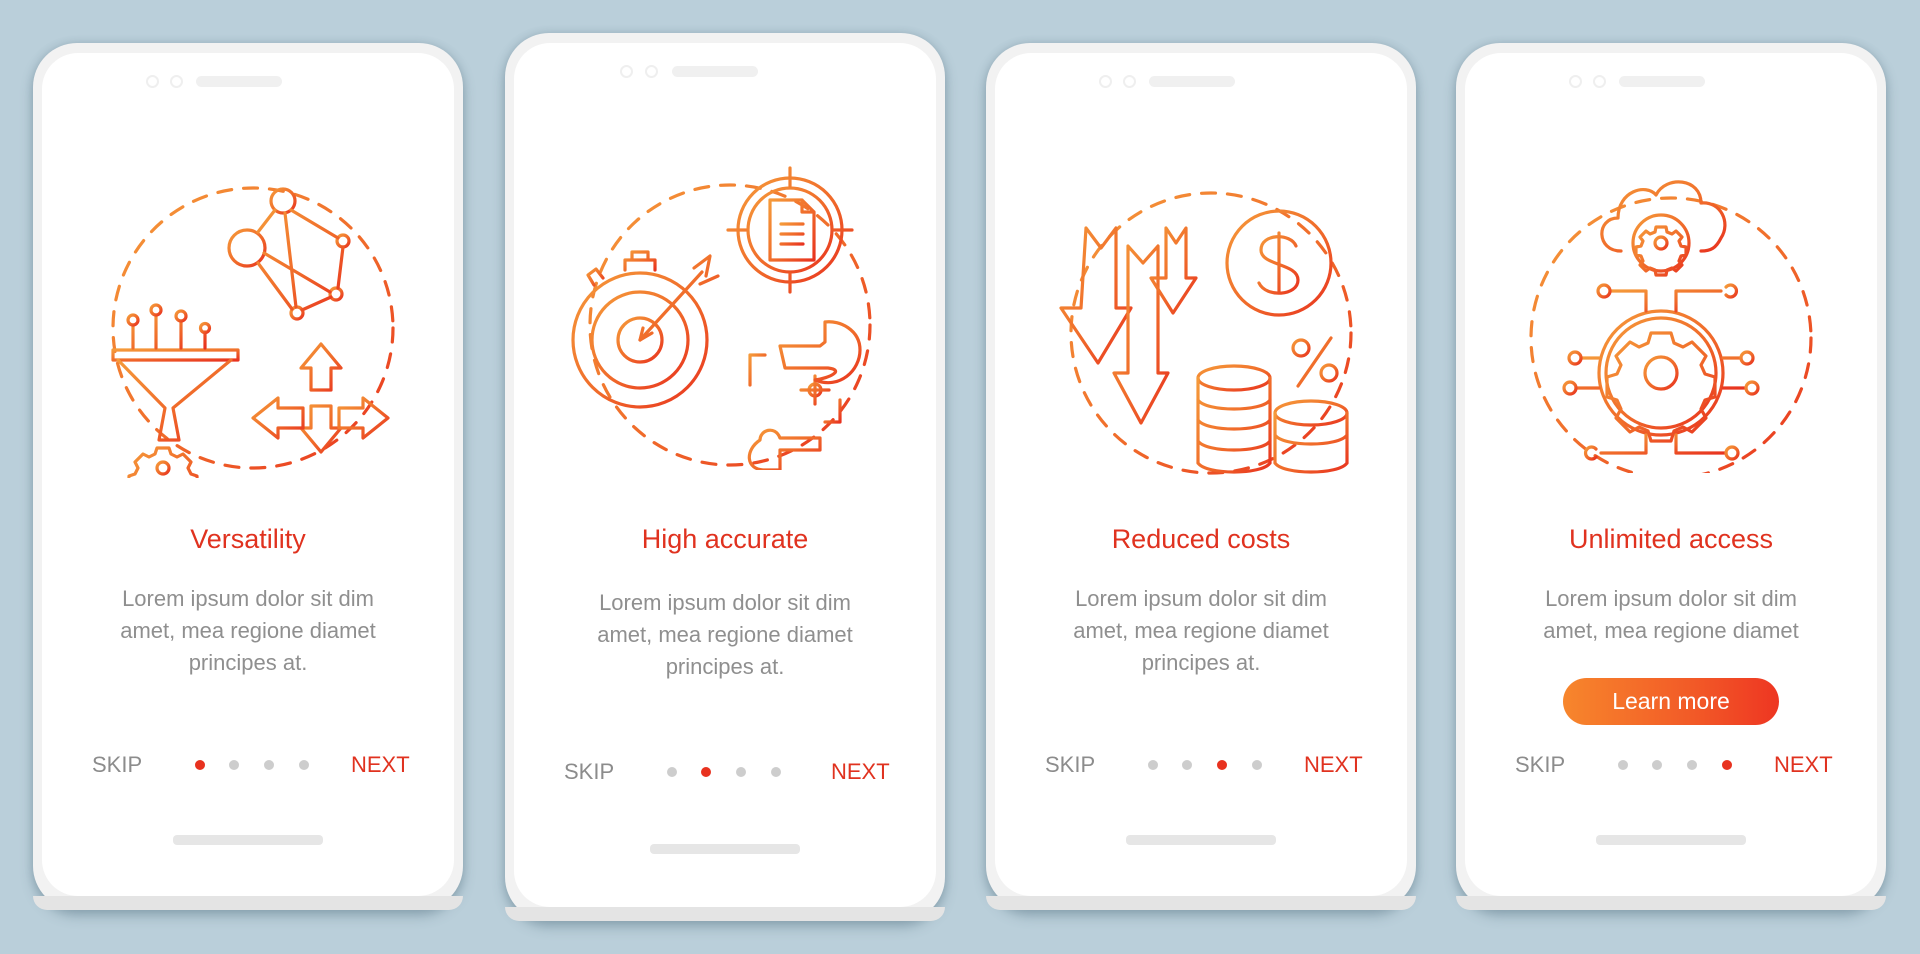  What do you see at coordinates (1671, 539) in the screenshot?
I see `screen-title: Unlimited access` at bounding box center [1671, 539].